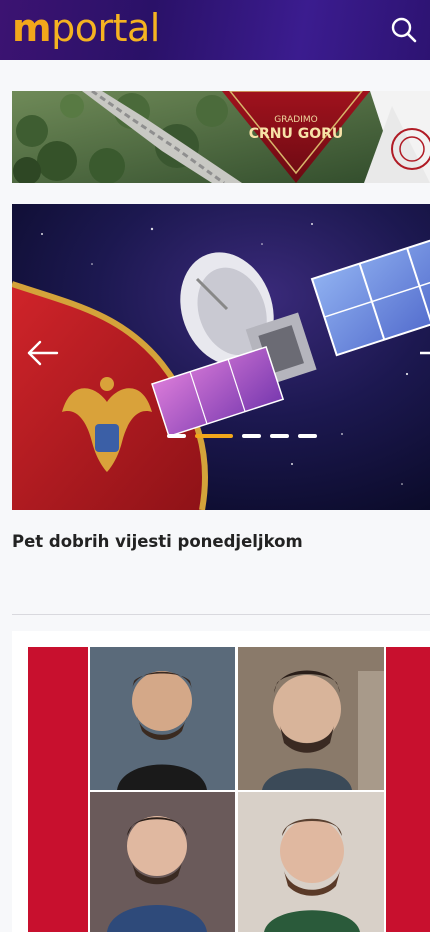 This screenshot has width=430, height=932. I want to click on slider-next-button, so click(425, 353).